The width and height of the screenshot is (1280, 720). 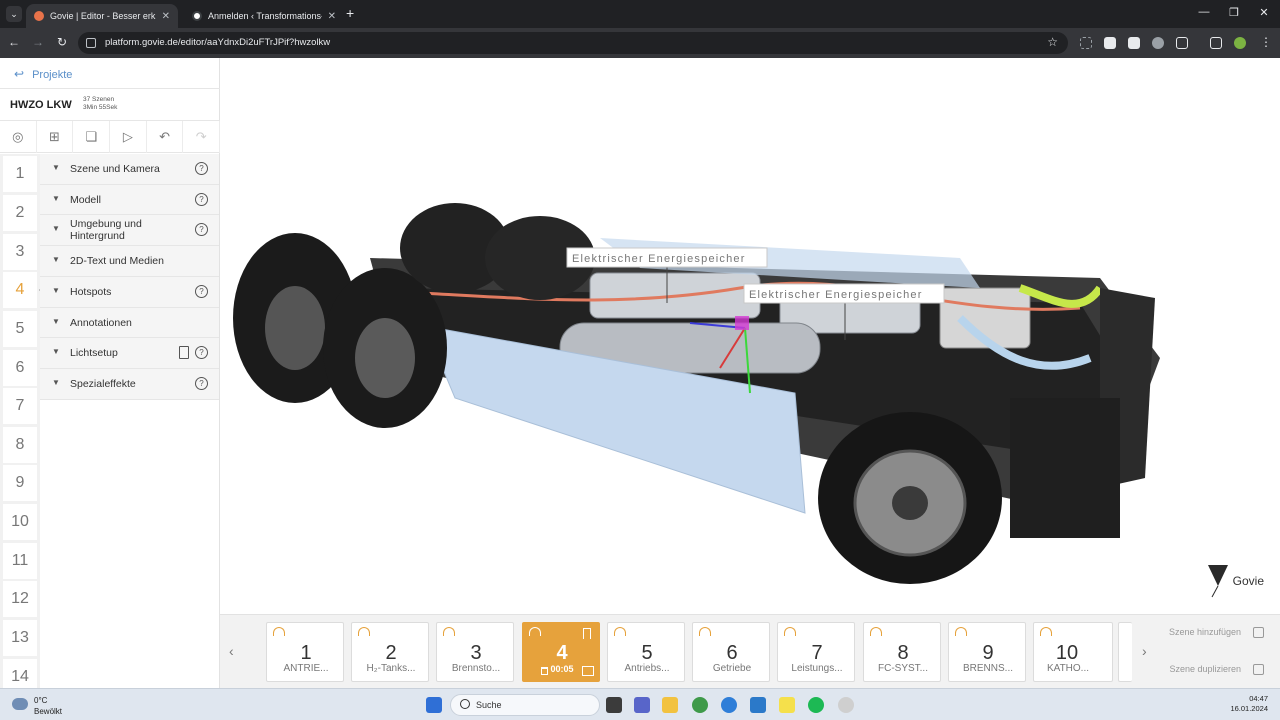 I want to click on scene-number: 8, so click(x=20, y=445).